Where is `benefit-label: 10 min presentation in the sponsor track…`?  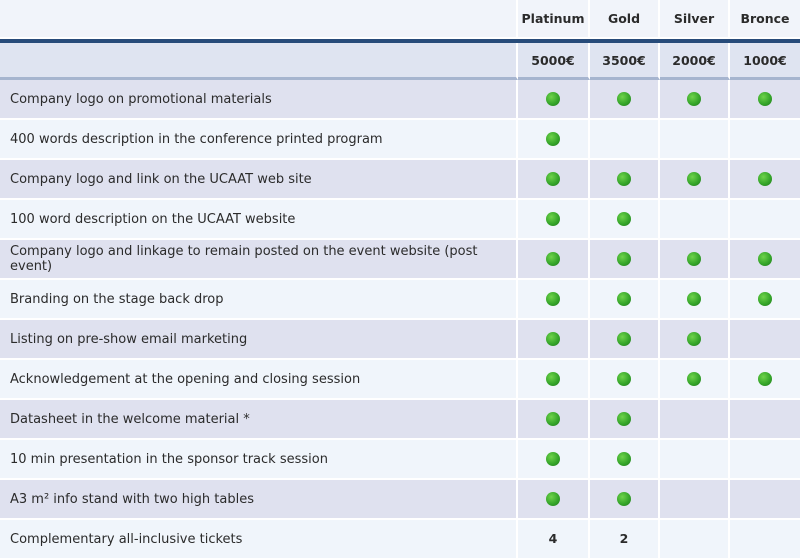 benefit-label: 10 min presentation in the sponsor track… is located at coordinates (259, 460).